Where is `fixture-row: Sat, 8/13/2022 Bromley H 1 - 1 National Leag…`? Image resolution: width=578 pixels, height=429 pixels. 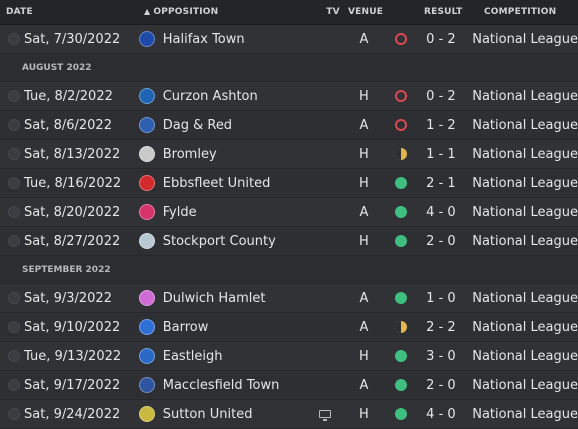
fixture-row: Sat, 8/13/2022 Bromley H 1 - 1 National Leag… is located at coordinates (289, 154).